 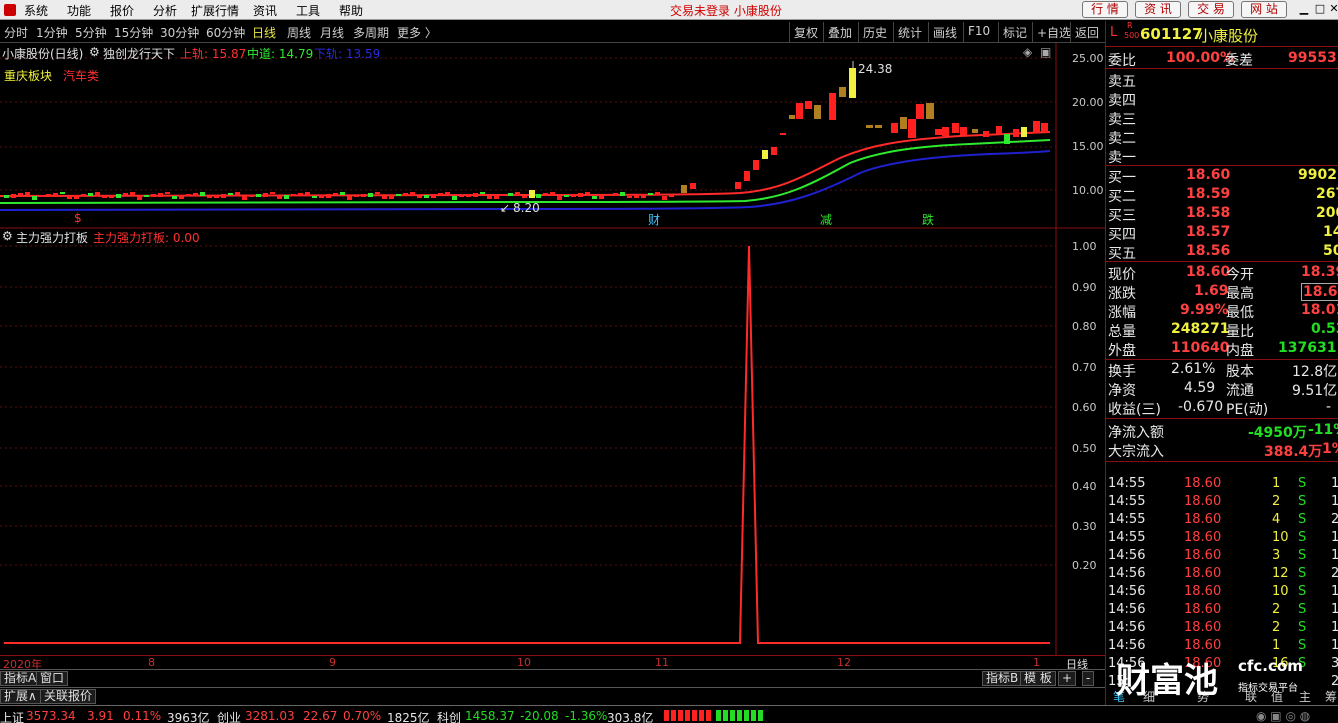 I want to click on stat-row: 净资 4.59 流通 9.51亿, so click(x=1222, y=389).